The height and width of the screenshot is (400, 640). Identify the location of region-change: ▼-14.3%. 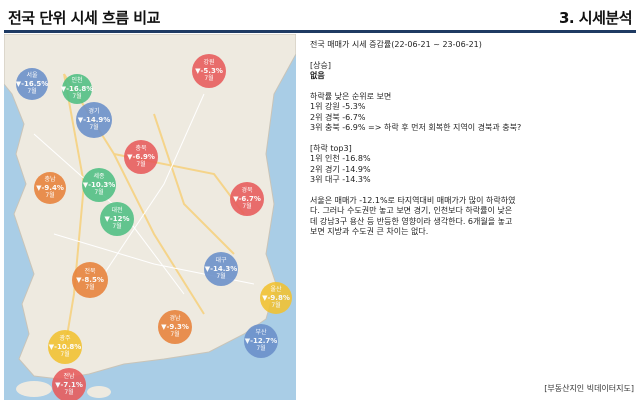
(221, 269).